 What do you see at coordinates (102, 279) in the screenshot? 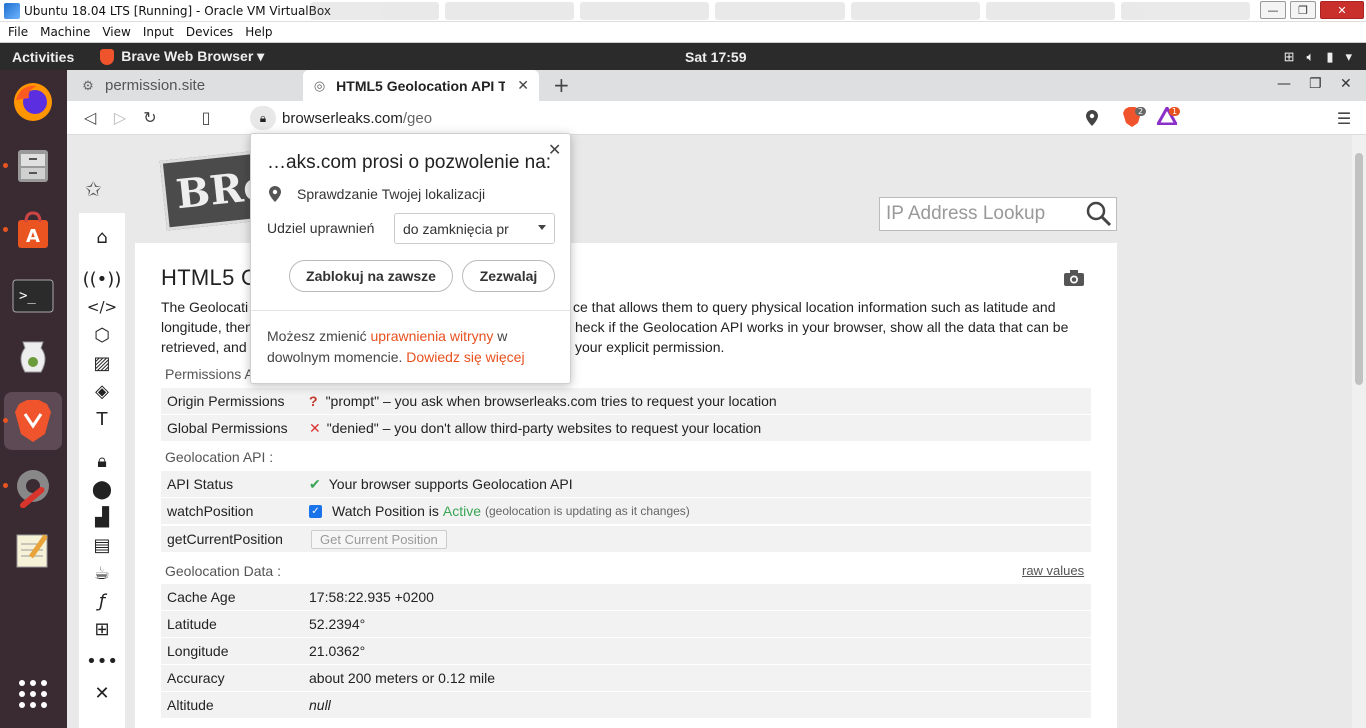
I see `broadcast-icon: ((•))` at bounding box center [102, 279].